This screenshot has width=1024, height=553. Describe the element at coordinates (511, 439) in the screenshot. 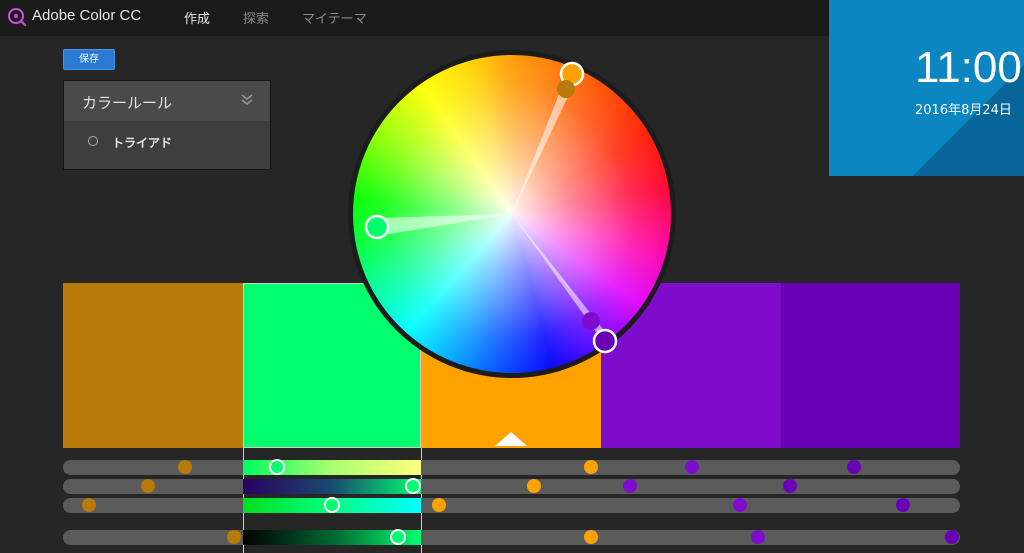

I see `base-color-marker-icon` at that location.